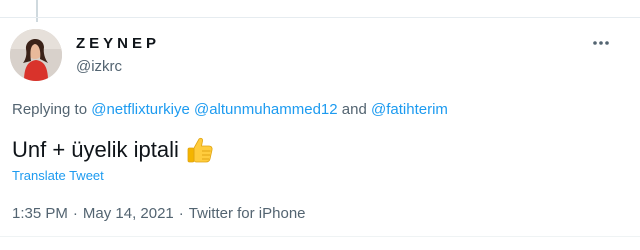 This screenshot has width=640, height=250. I want to click on tweet-metadata: 1:35 PM · May 14, 2021 · Twitter for iPhone, so click(159, 213).